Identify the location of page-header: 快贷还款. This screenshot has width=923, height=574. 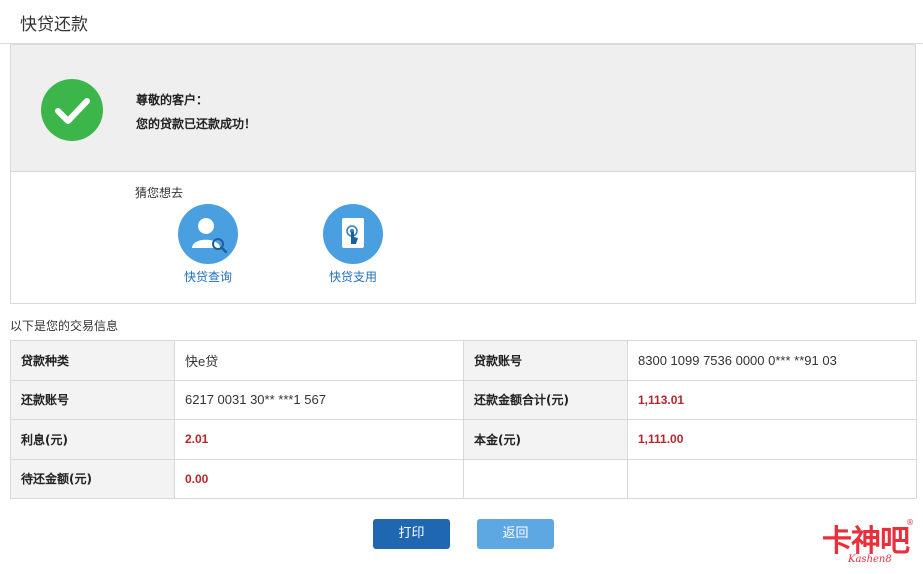
(461, 22).